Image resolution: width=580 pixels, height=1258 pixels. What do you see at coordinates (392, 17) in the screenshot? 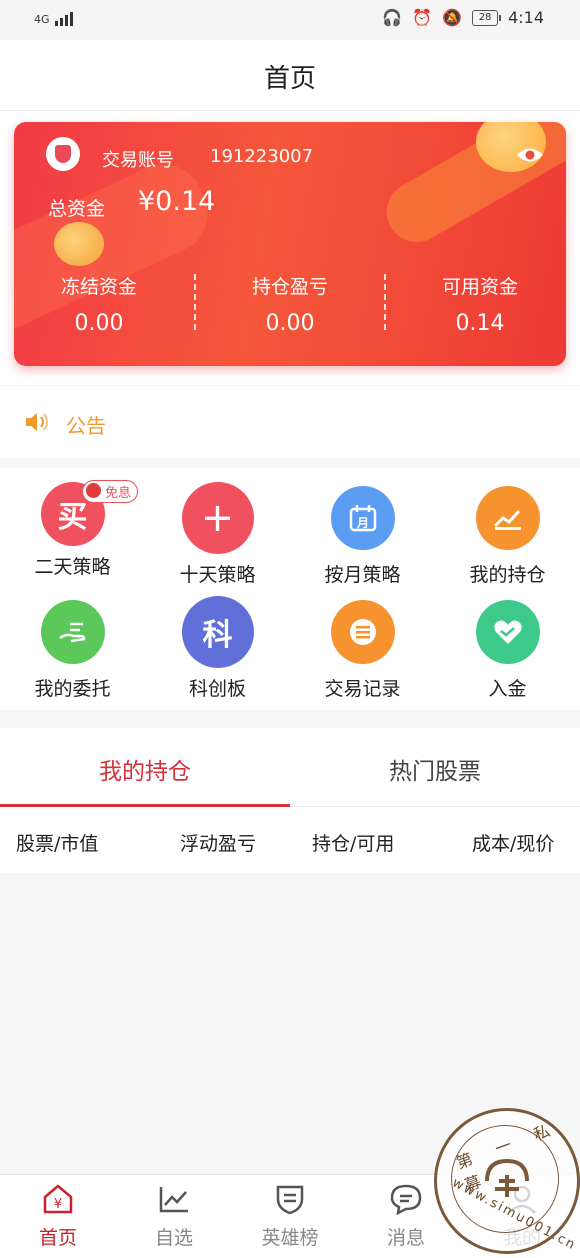
I see `headphones-icon: 🎧` at bounding box center [392, 17].